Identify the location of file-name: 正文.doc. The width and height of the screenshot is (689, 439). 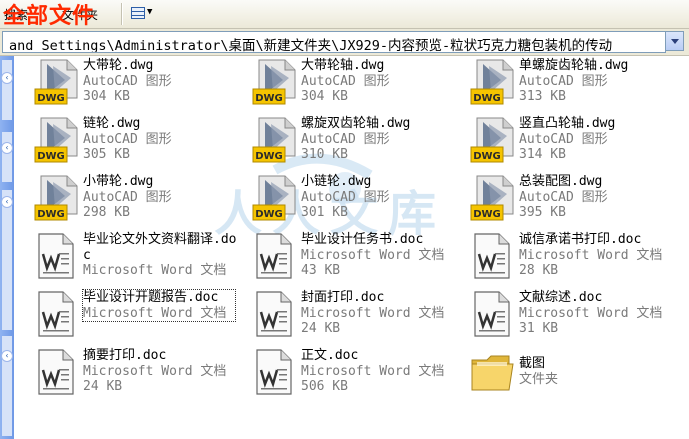
(330, 355).